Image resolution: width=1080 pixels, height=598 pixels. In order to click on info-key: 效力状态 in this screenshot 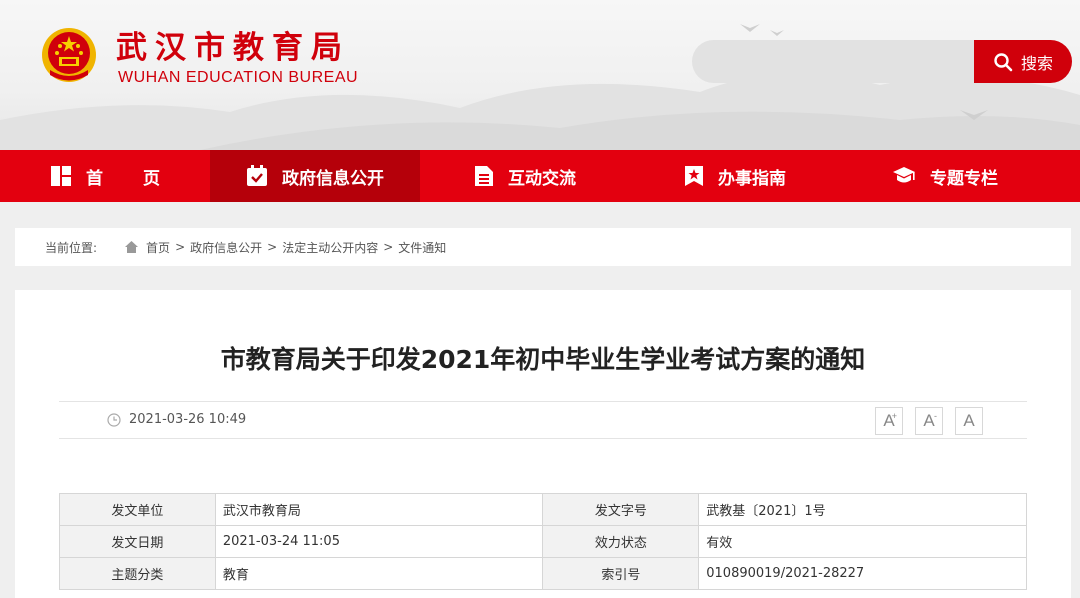, I will do `click(621, 541)`.